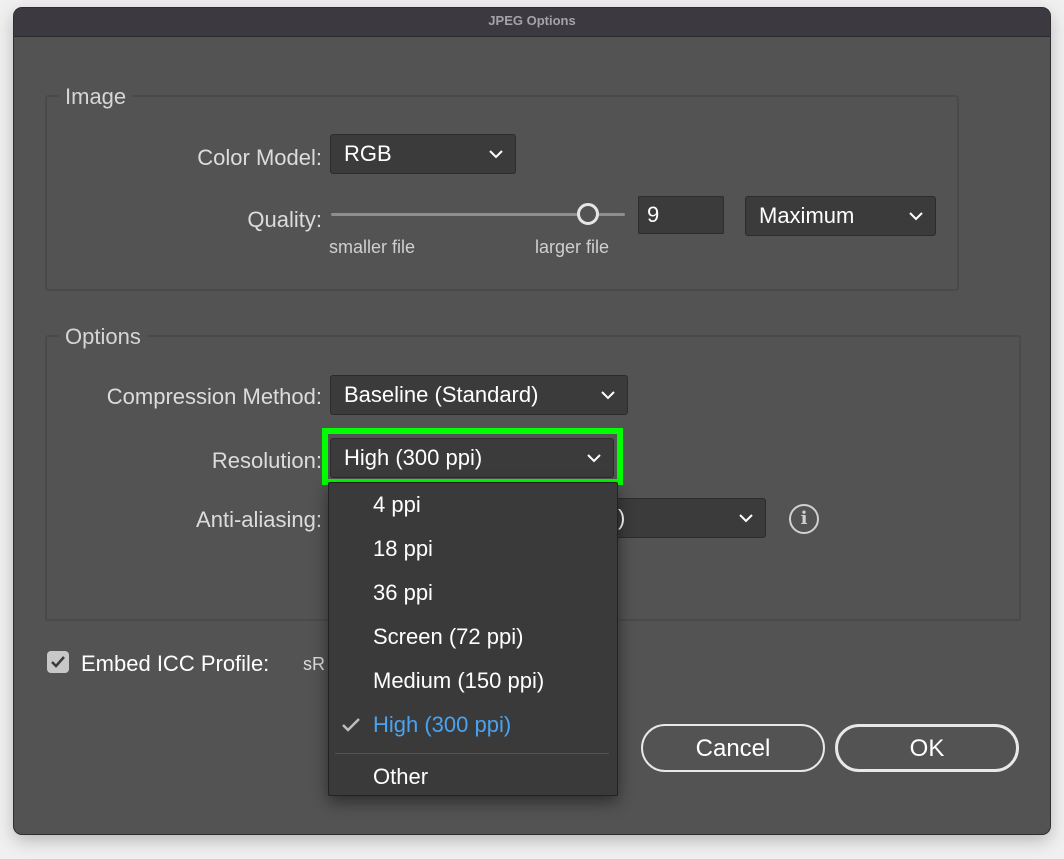  I want to click on quality-number-input: 9, so click(681, 215).